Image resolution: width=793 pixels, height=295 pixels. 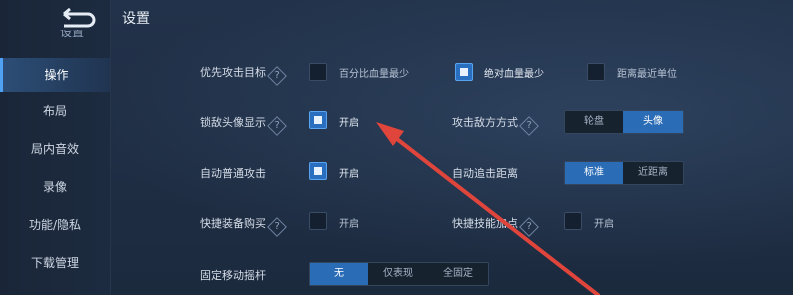 What do you see at coordinates (339, 274) in the screenshot?
I see `joystick-none-option: 无` at bounding box center [339, 274].